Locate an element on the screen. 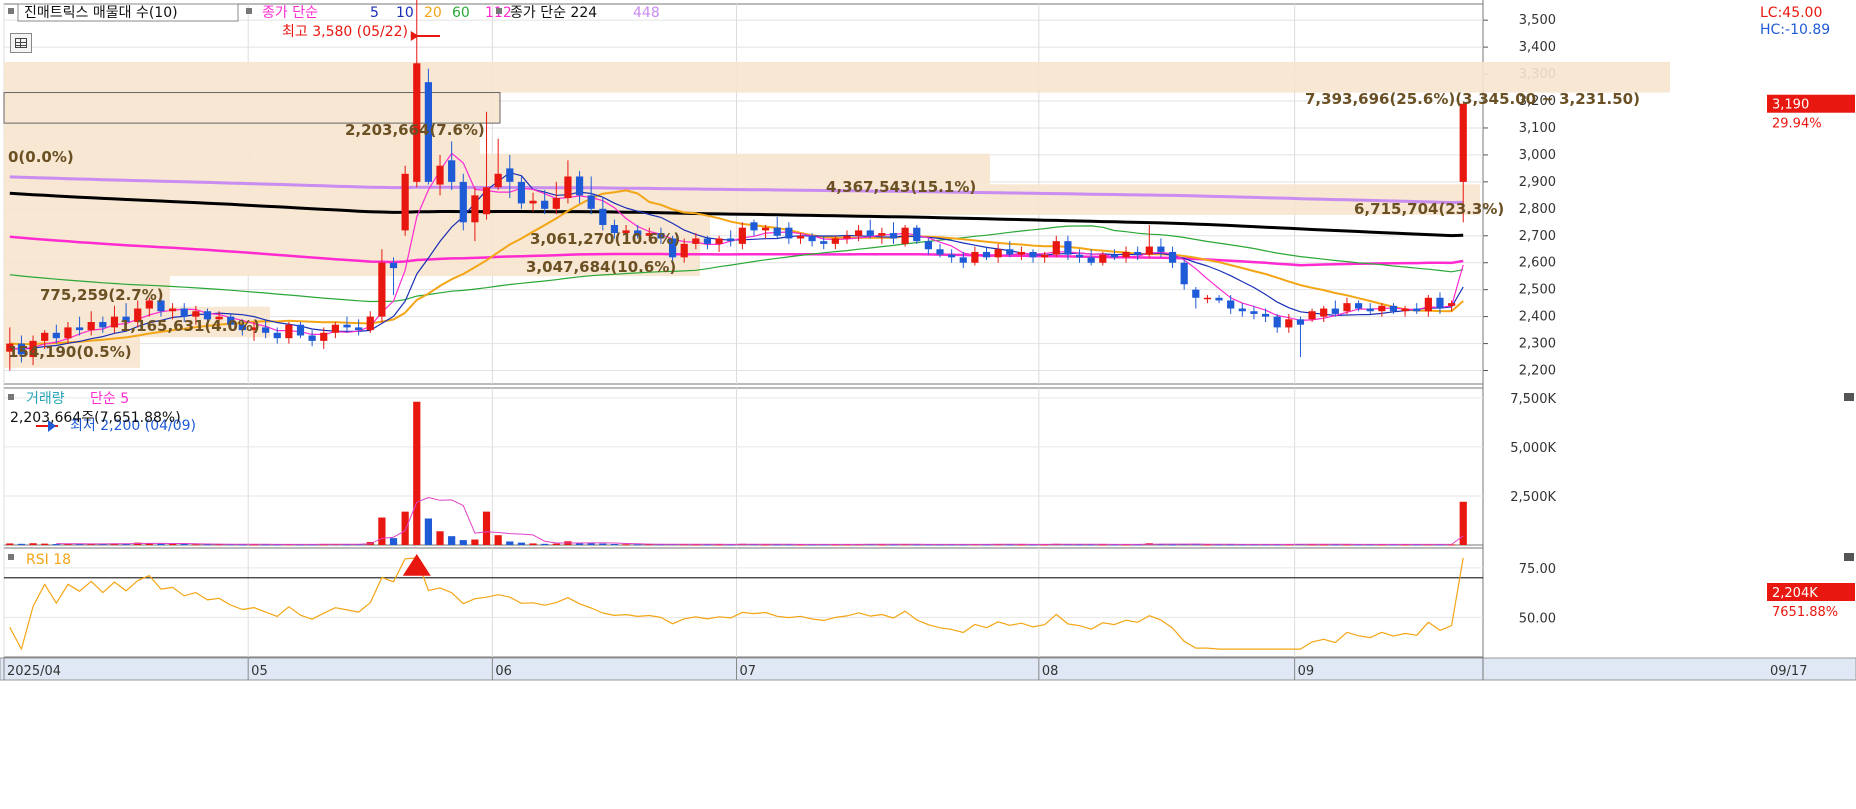  rsi-title: RSI 18 is located at coordinates (48, 560).